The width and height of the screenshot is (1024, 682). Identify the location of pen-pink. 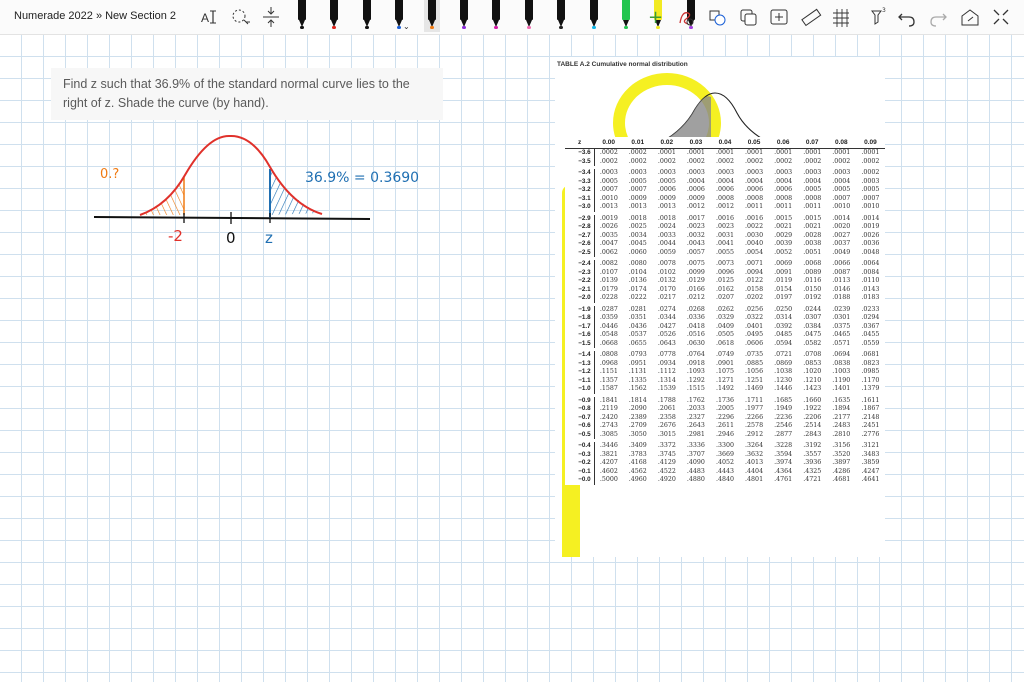
(529, 16).